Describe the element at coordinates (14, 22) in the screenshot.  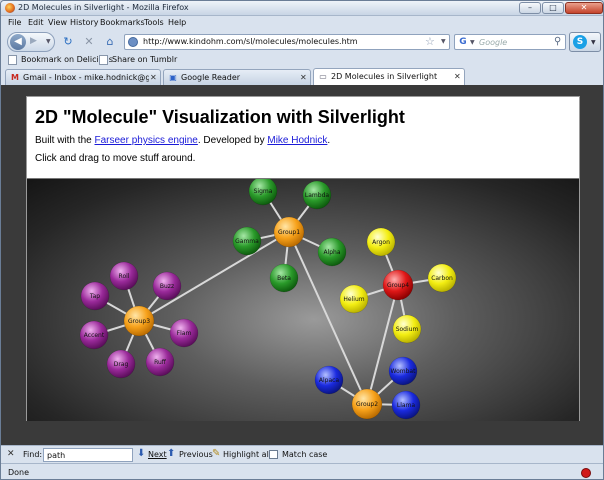
I see `menu-file: File` at that location.